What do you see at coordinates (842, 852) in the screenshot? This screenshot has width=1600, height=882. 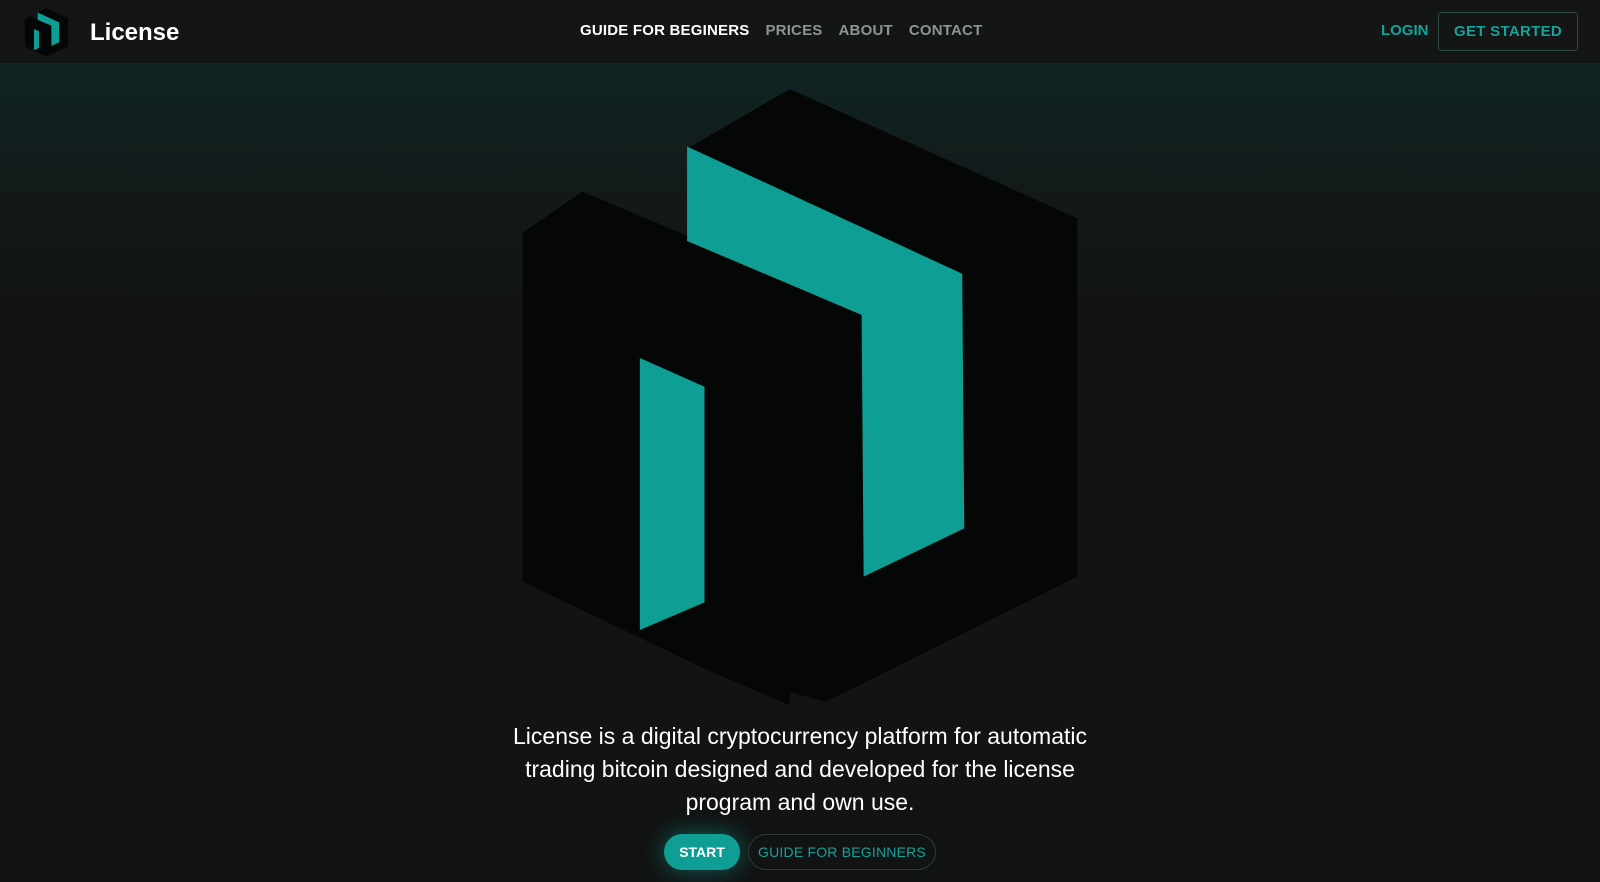 I see `guide-for-beginners-button: GUIDE FOR BEGINNERS` at bounding box center [842, 852].